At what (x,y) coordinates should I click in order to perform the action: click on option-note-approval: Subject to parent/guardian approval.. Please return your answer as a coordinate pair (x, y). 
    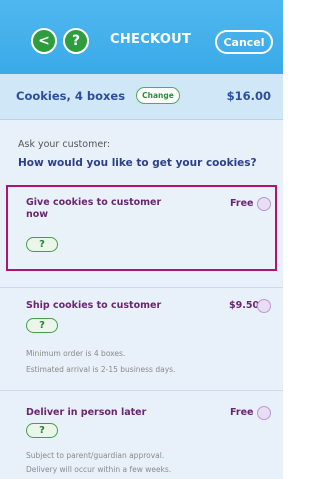
    Looking at the image, I should click on (95, 455).